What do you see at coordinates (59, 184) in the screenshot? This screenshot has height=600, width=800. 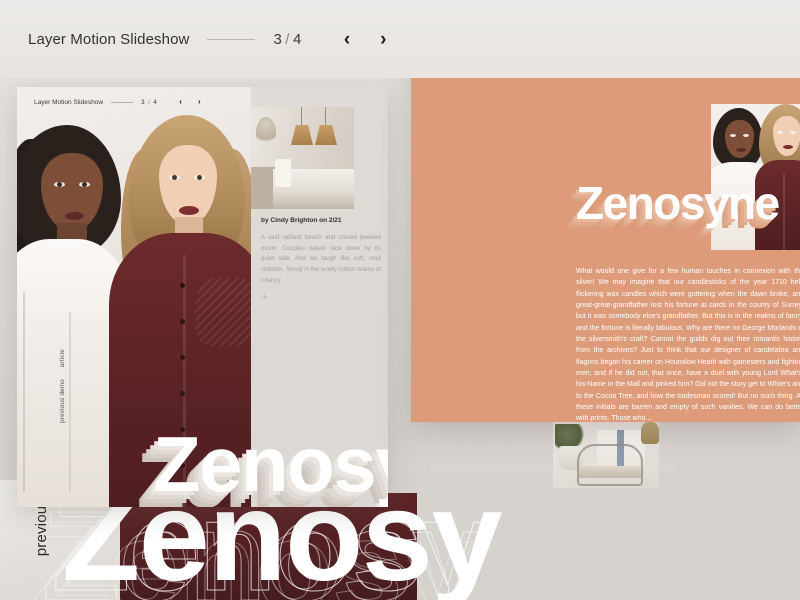 I see `model-one-pupil-left` at bounding box center [59, 184].